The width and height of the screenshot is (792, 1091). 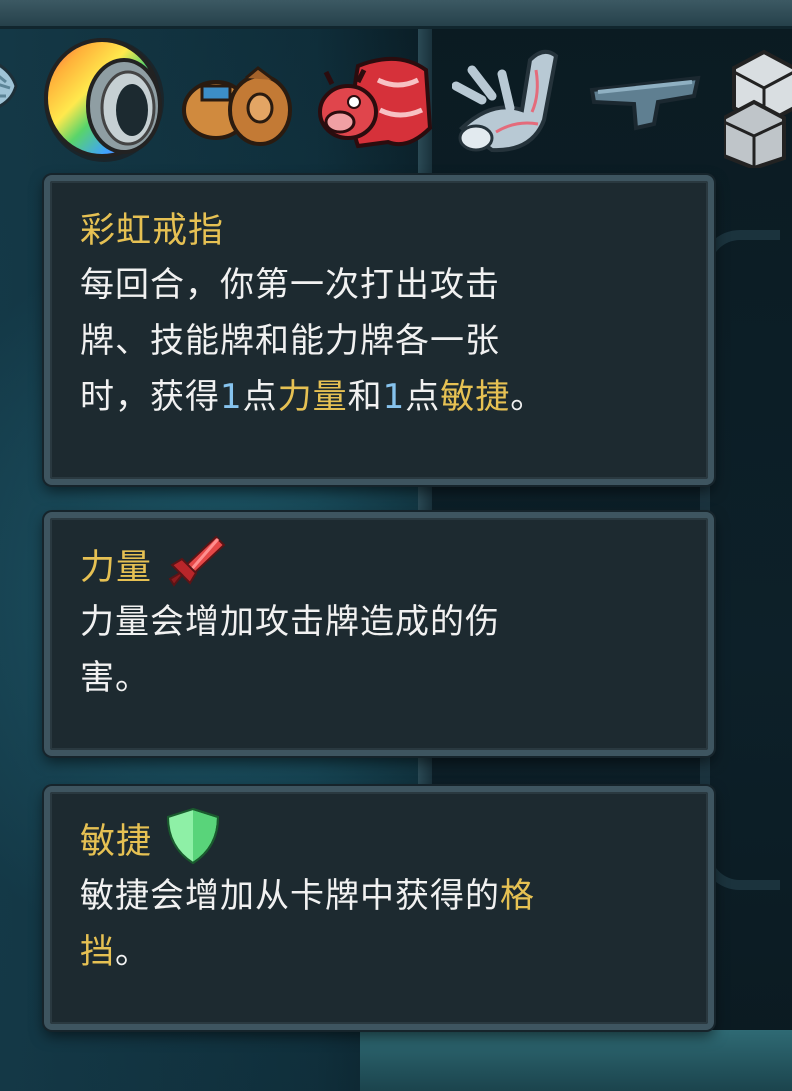 What do you see at coordinates (517, 896) in the screenshot?
I see `keyword-block: 格` at bounding box center [517, 896].